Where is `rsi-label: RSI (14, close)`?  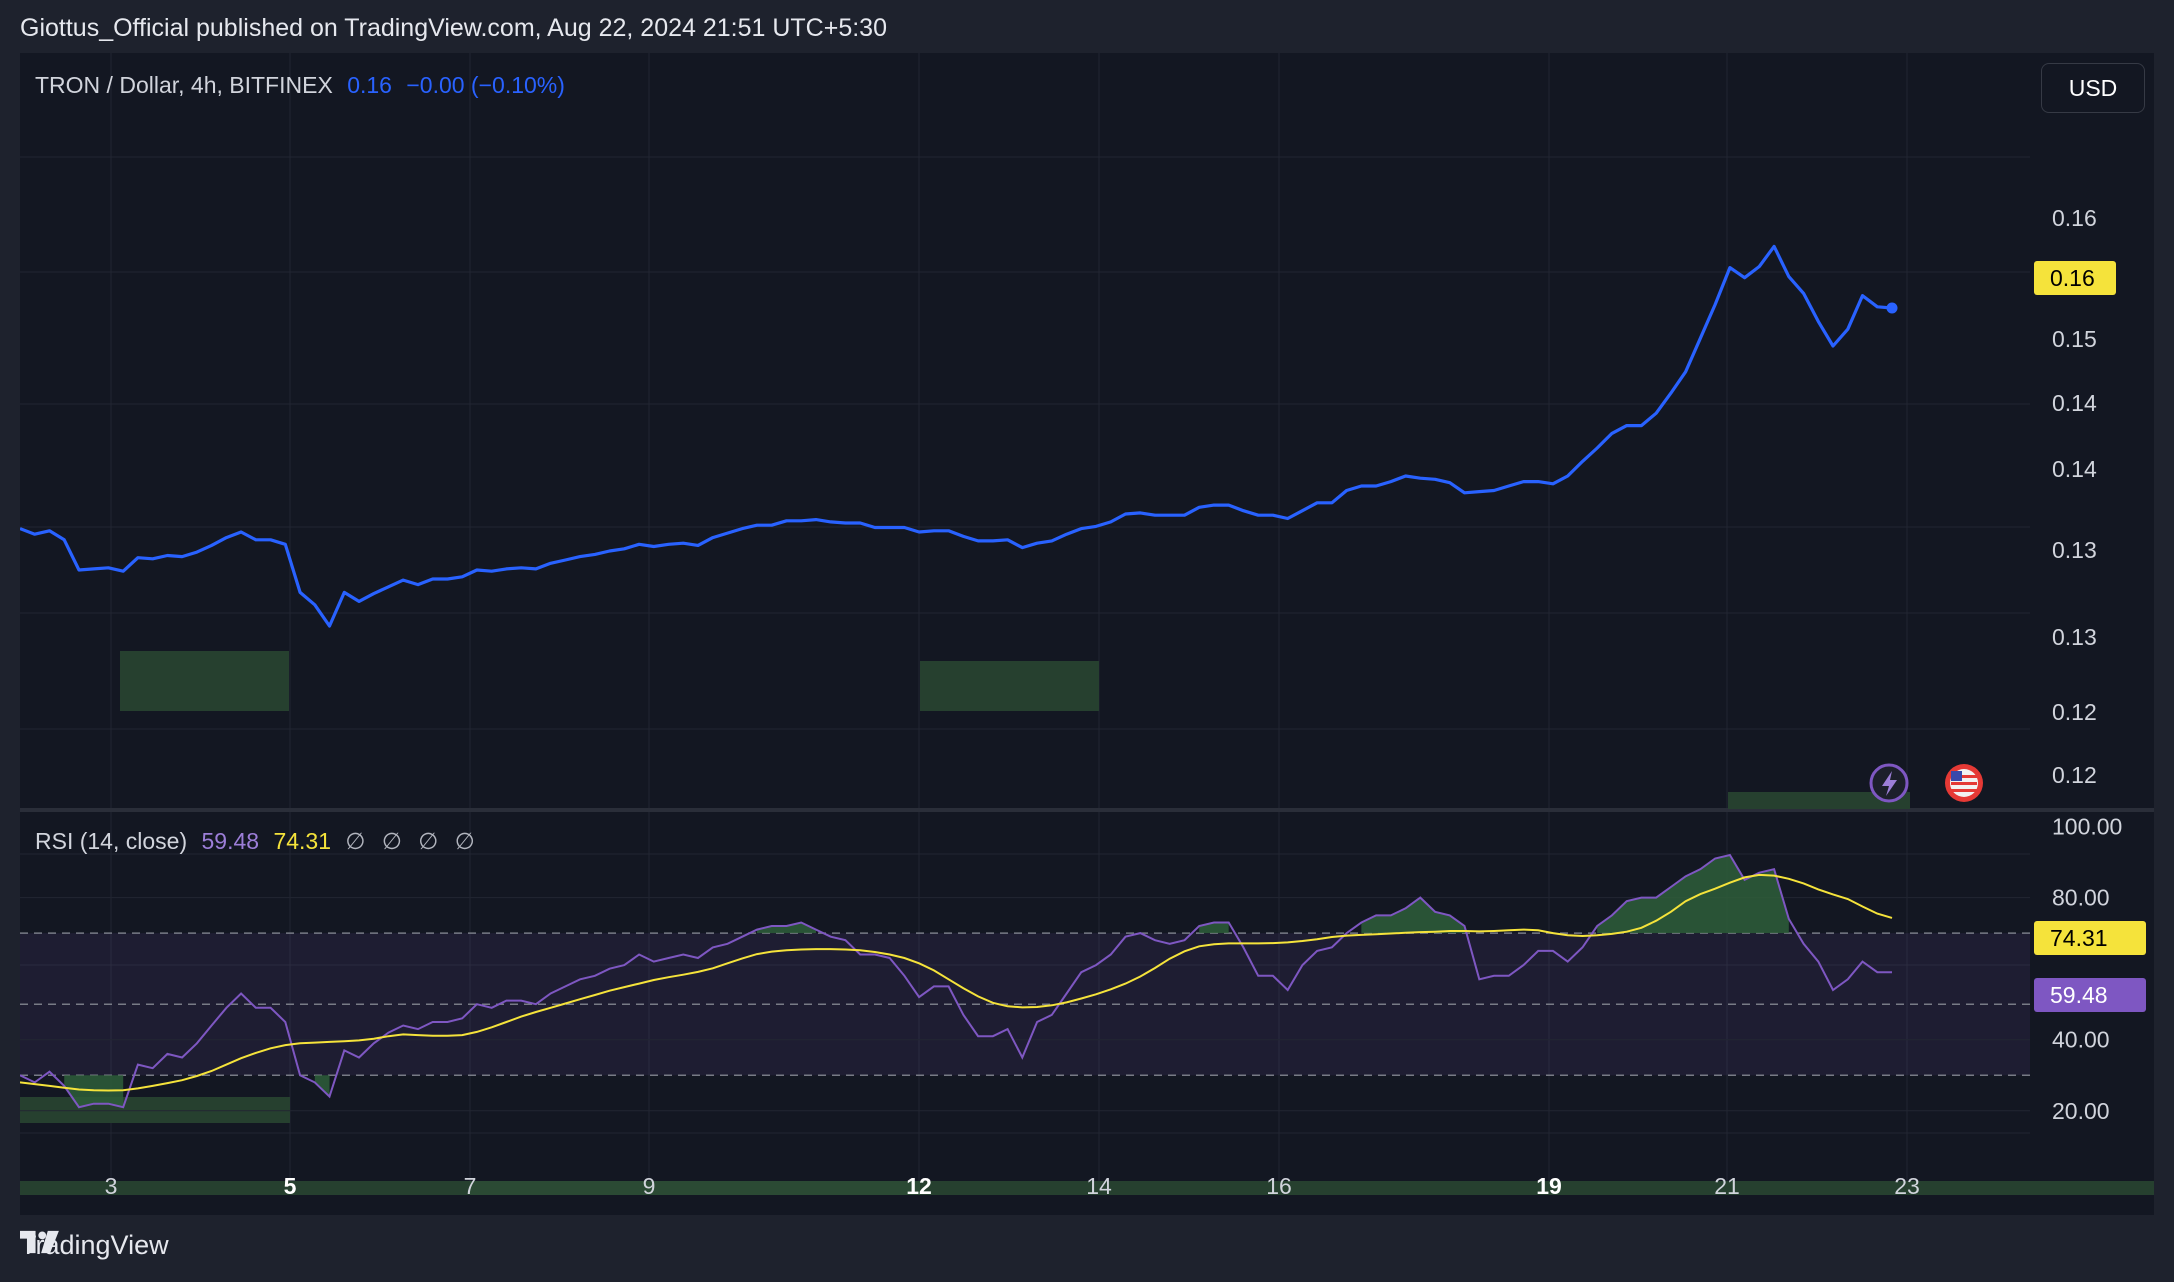
rsi-label: RSI (14, close) is located at coordinates (111, 841).